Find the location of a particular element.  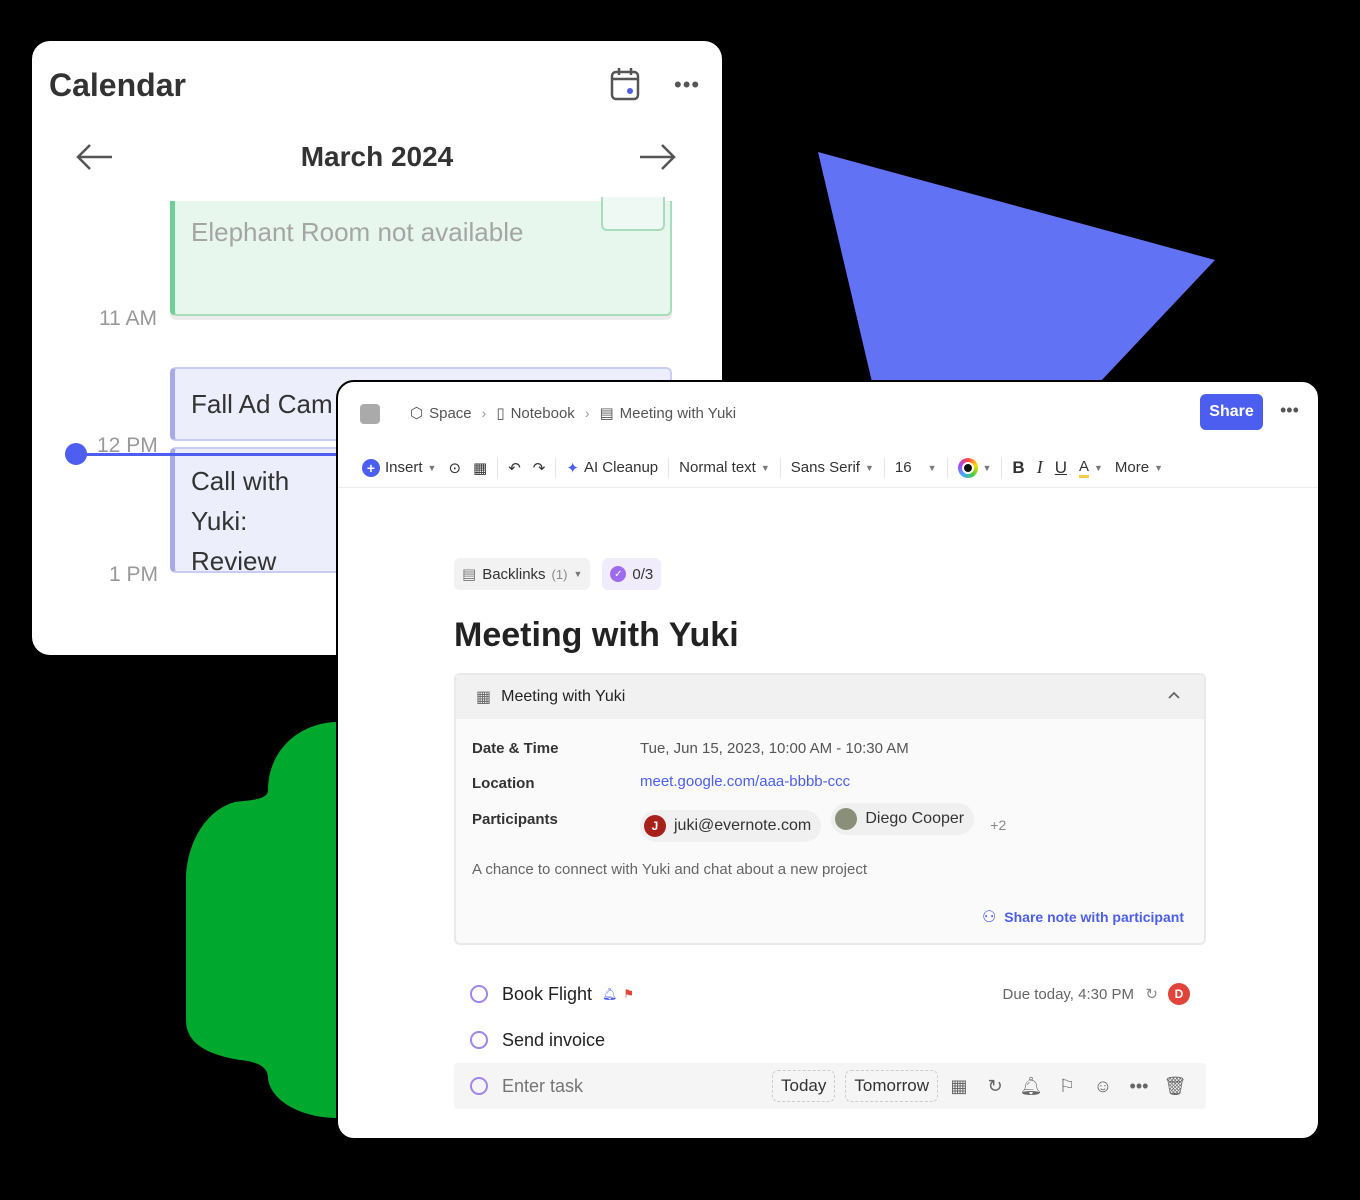

time-label-11am: 11 AM is located at coordinates (128, 318).